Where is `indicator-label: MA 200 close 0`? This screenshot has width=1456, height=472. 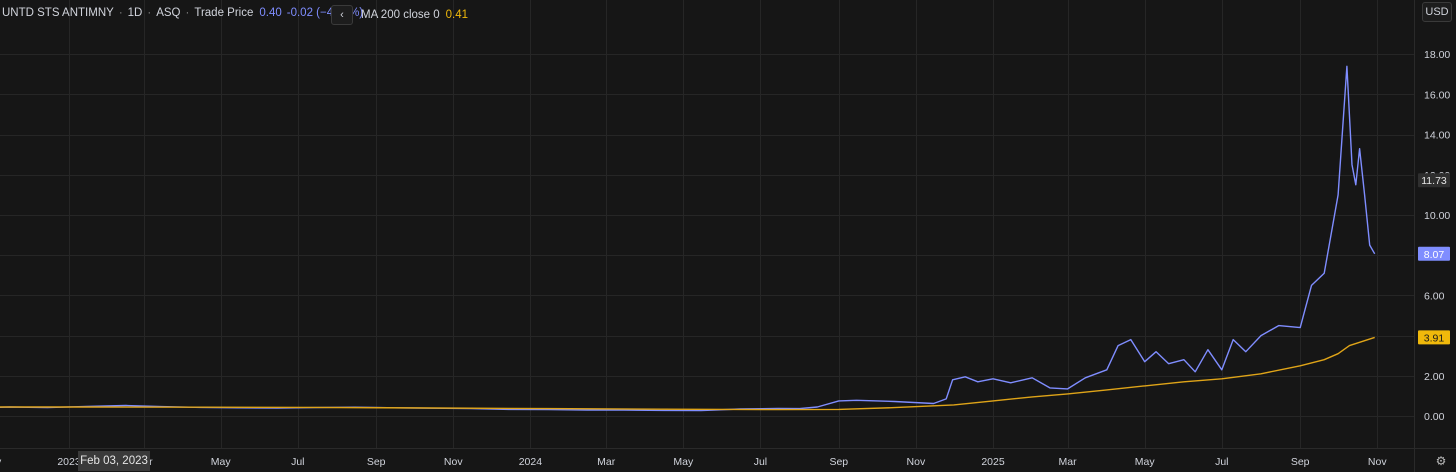
indicator-label: MA 200 close 0 is located at coordinates (400, 15).